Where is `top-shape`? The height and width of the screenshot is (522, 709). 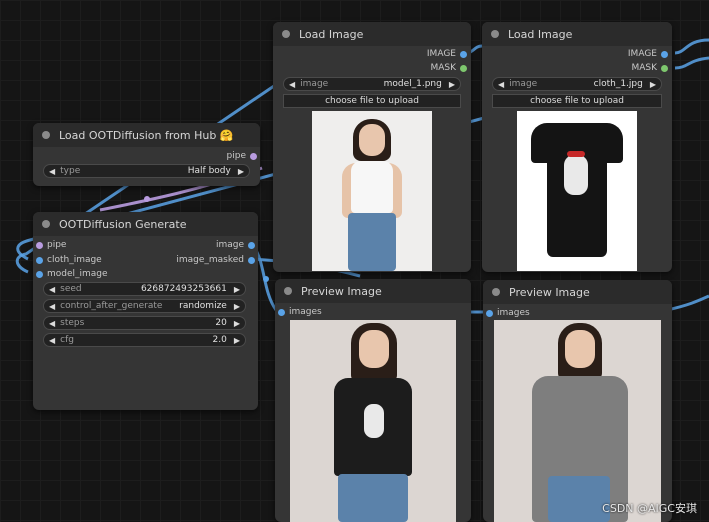 top-shape is located at coordinates (372, 187).